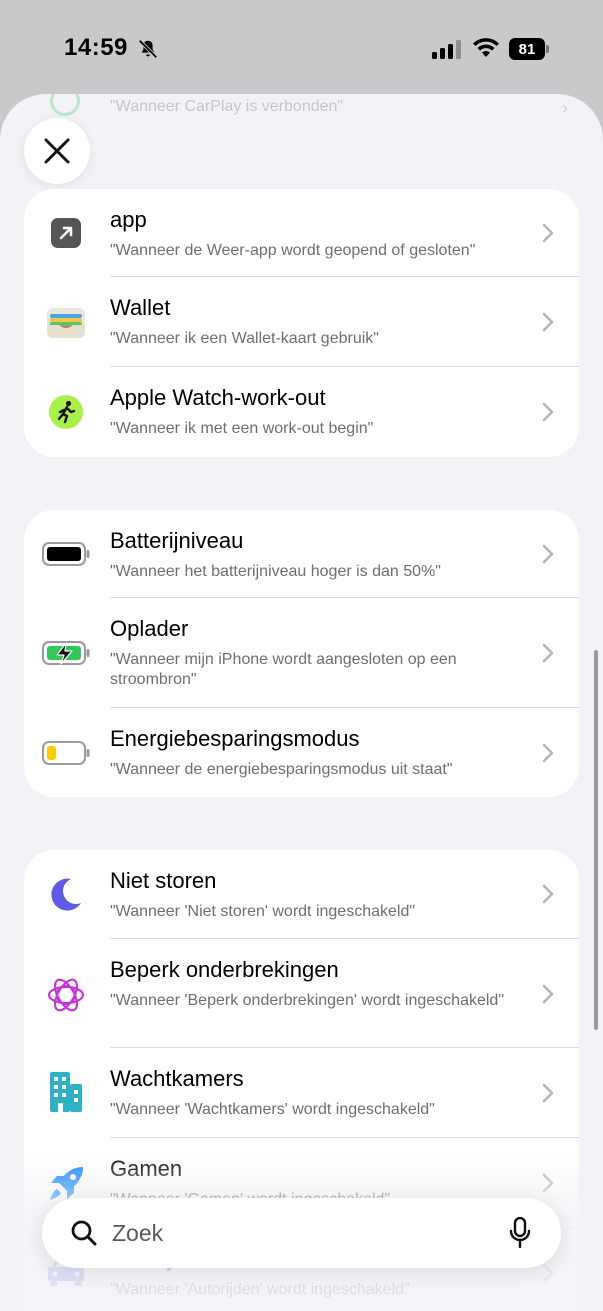  What do you see at coordinates (244, 338) in the screenshot?
I see `row-subtitle: "Wanneer ik een Wallet-kaart gebruik"` at bounding box center [244, 338].